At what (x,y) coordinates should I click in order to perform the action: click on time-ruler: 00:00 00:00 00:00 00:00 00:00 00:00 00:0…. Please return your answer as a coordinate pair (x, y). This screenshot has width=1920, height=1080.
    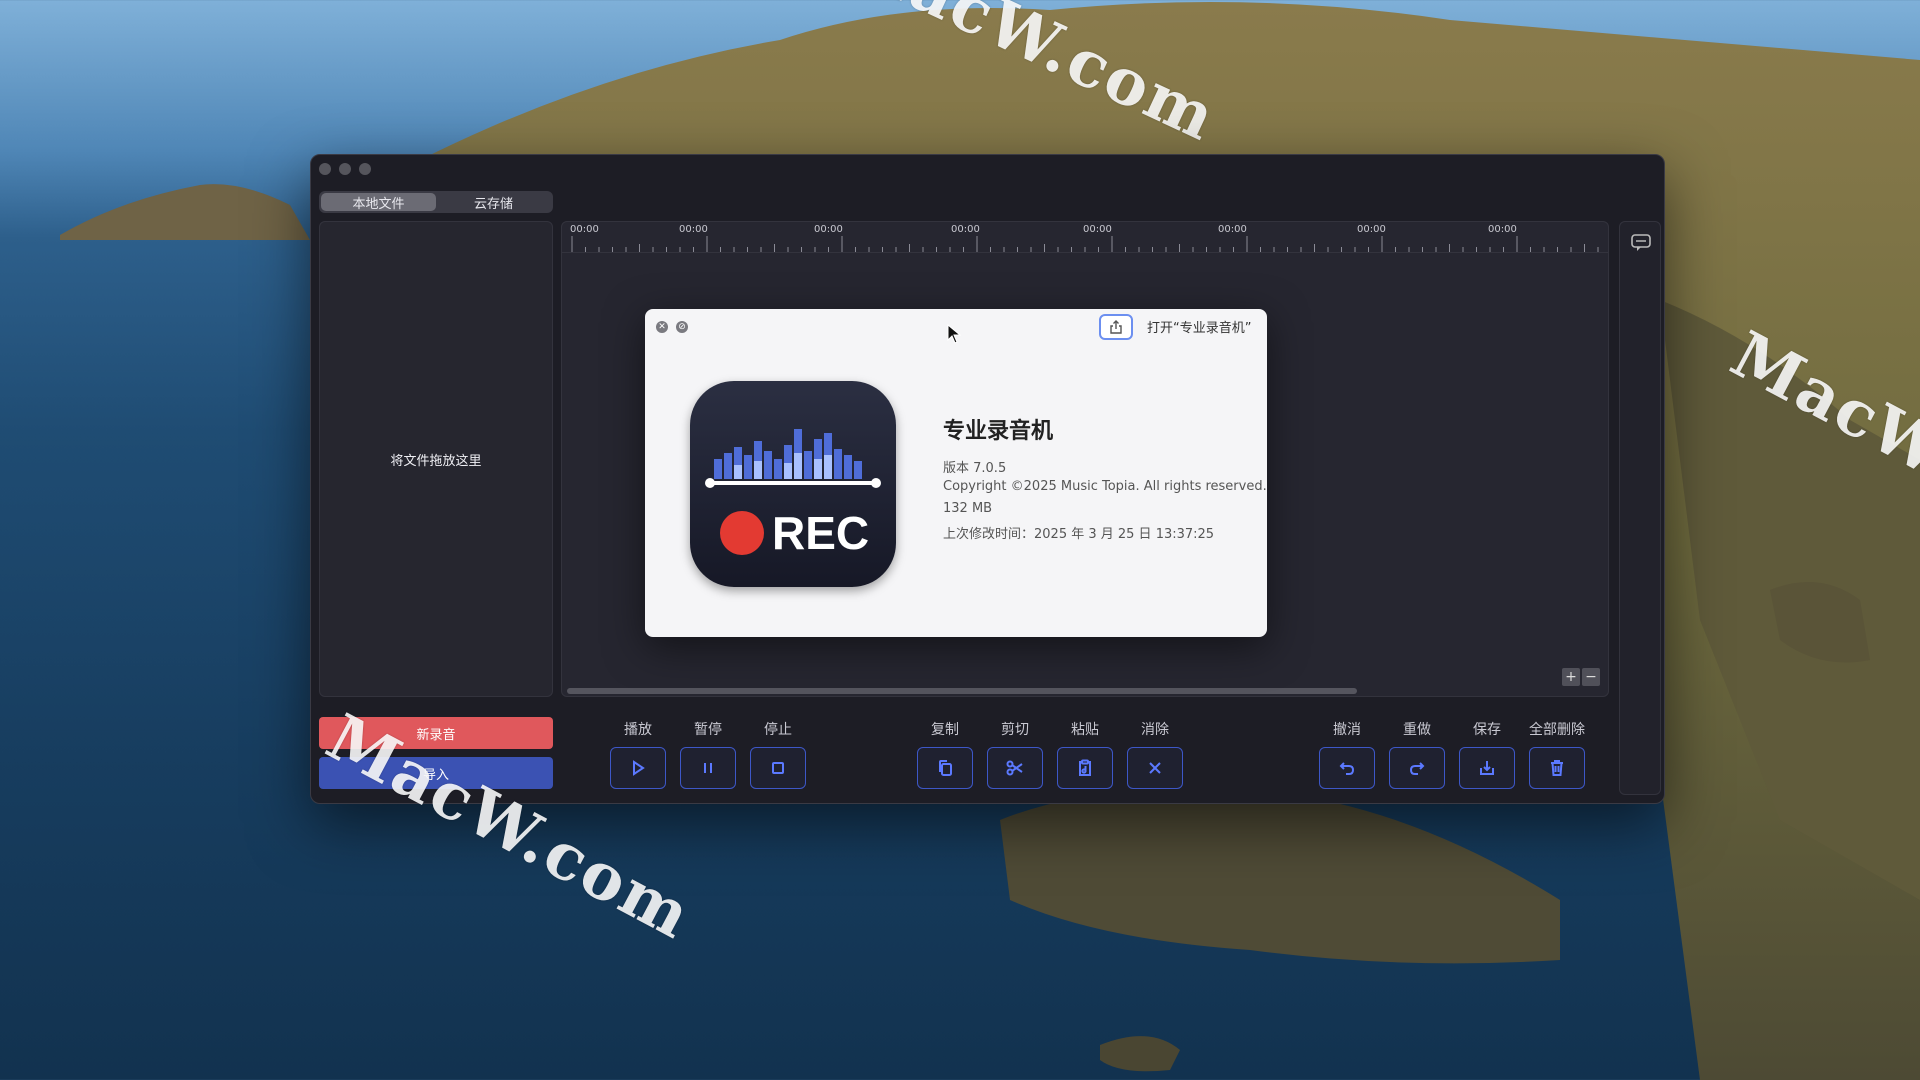
    Looking at the image, I should click on (1085, 237).